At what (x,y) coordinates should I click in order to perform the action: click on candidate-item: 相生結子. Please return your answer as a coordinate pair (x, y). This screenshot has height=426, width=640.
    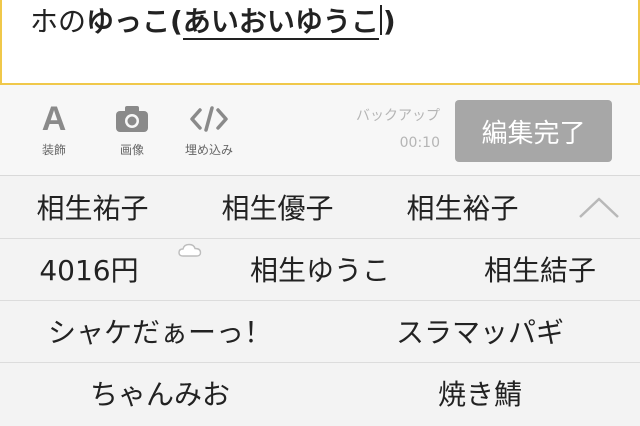
    Looking at the image, I should click on (540, 269).